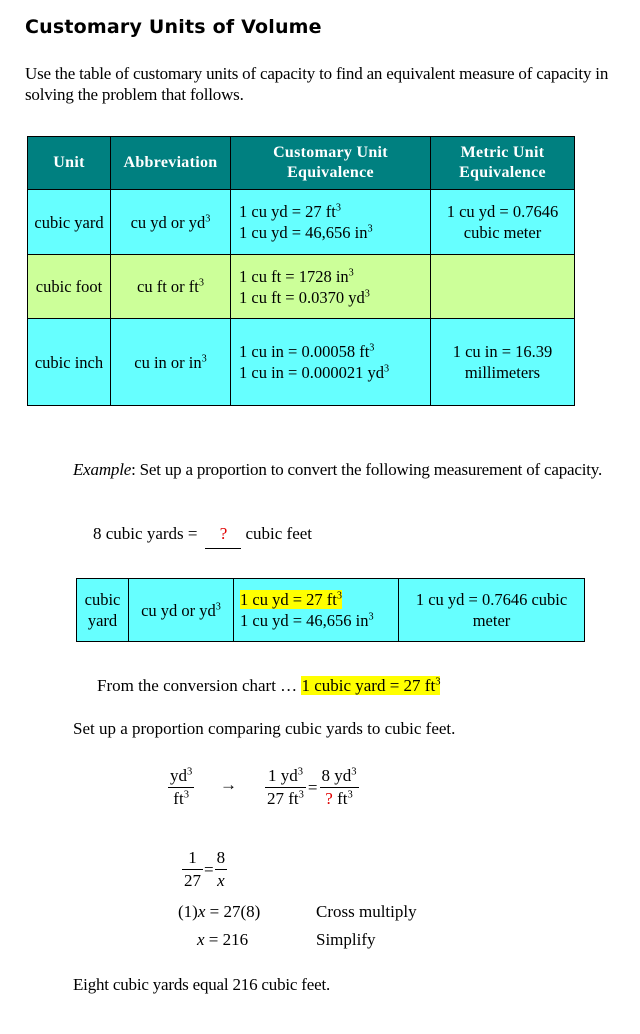  Describe the element at coordinates (202, 984) in the screenshot. I see `conclusion: Eight cubic yards equal 216 cubic feet.` at that location.